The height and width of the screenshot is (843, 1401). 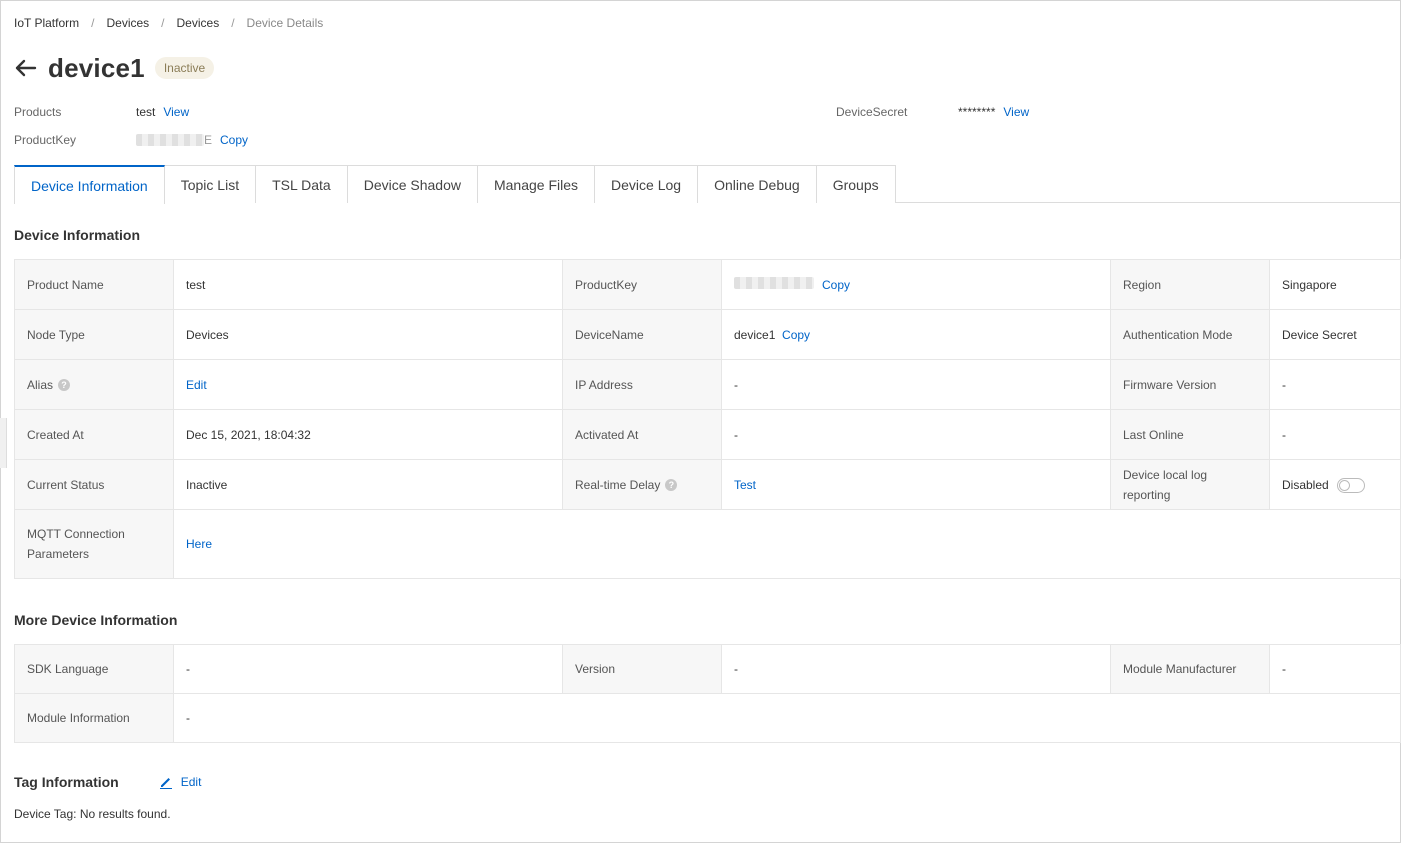 What do you see at coordinates (198, 23) in the screenshot?
I see `breadcrumb-devices-2: Devices` at bounding box center [198, 23].